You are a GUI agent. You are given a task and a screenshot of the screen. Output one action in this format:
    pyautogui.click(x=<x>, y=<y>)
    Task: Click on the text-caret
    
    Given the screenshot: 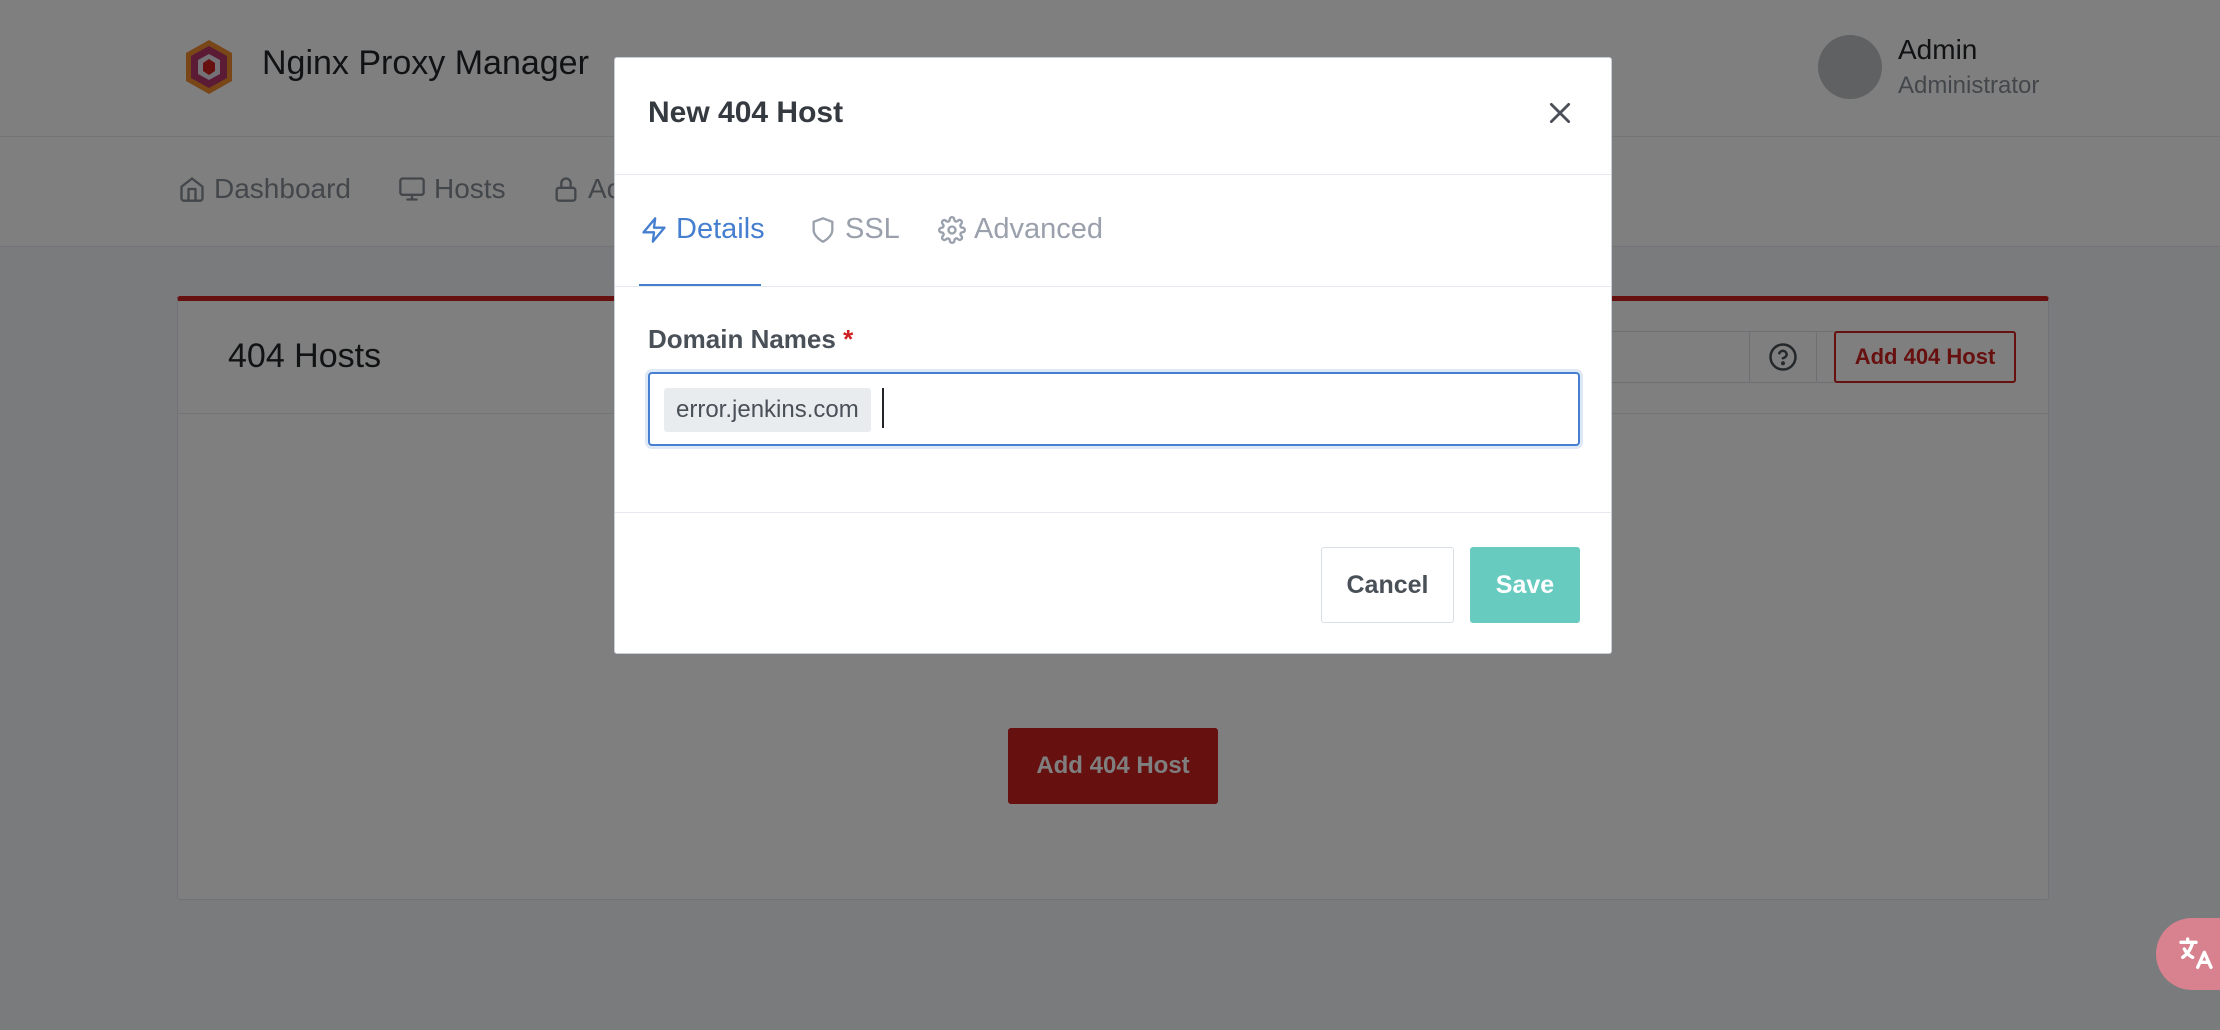 What is the action you would take?
    pyautogui.click(x=883, y=408)
    